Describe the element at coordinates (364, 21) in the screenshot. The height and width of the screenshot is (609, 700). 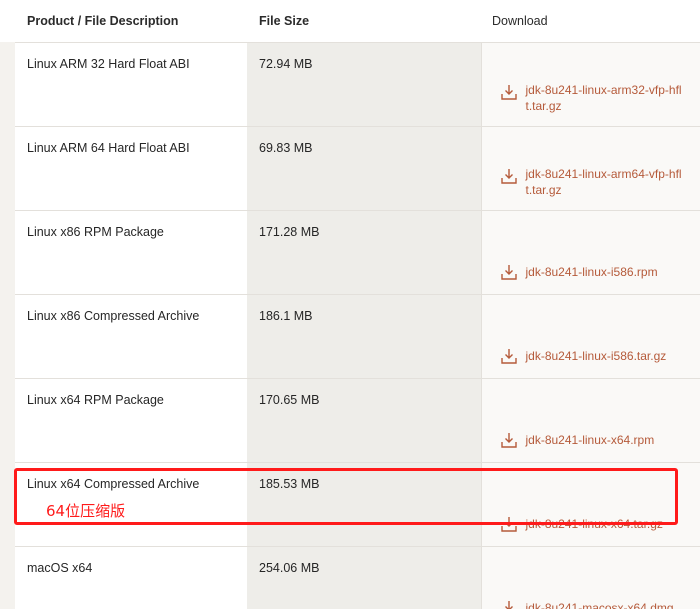
I see `column-header-size: File Size` at that location.